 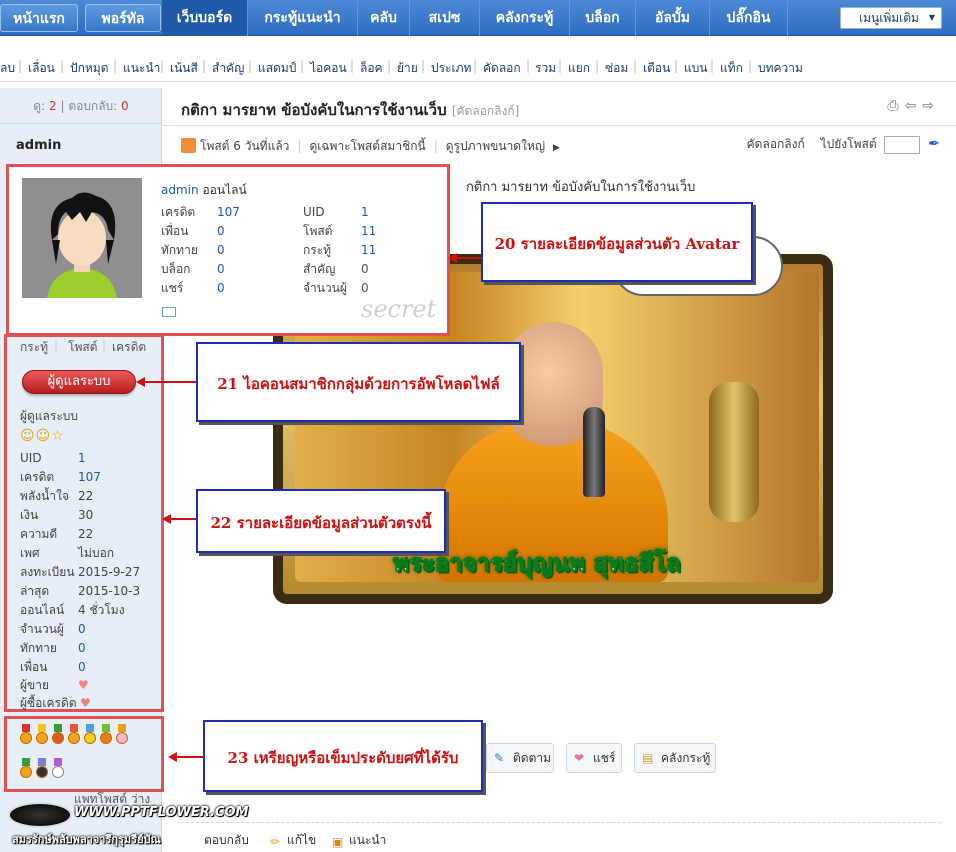 What do you see at coordinates (656, 68) in the screenshot?
I see `mod-warn: เตือน` at bounding box center [656, 68].